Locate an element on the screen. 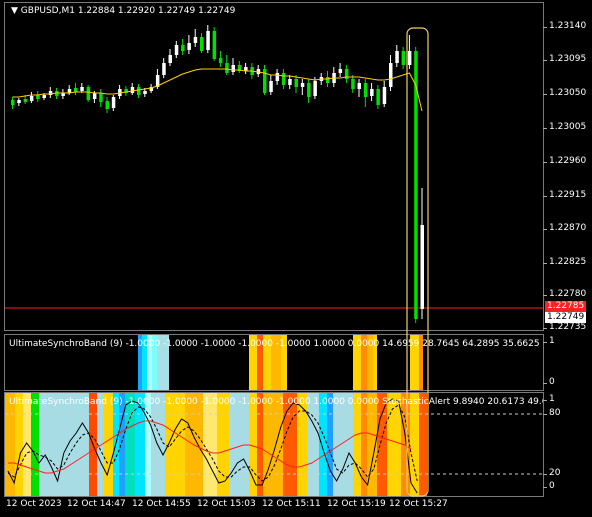 The image size is (592, 517). stoch-tick: 80 is located at coordinates (551, 413).